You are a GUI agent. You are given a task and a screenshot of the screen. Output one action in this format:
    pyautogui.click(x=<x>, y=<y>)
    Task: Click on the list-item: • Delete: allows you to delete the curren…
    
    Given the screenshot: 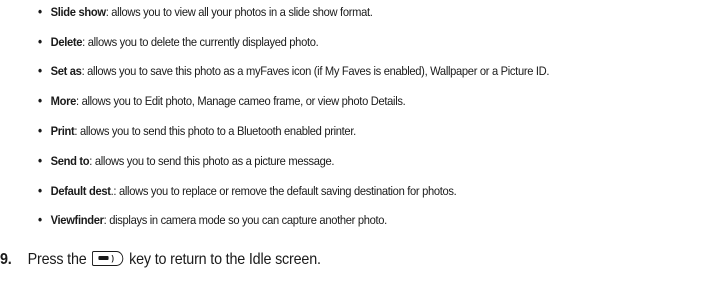 What is the action you would take?
    pyautogui.click(x=178, y=42)
    